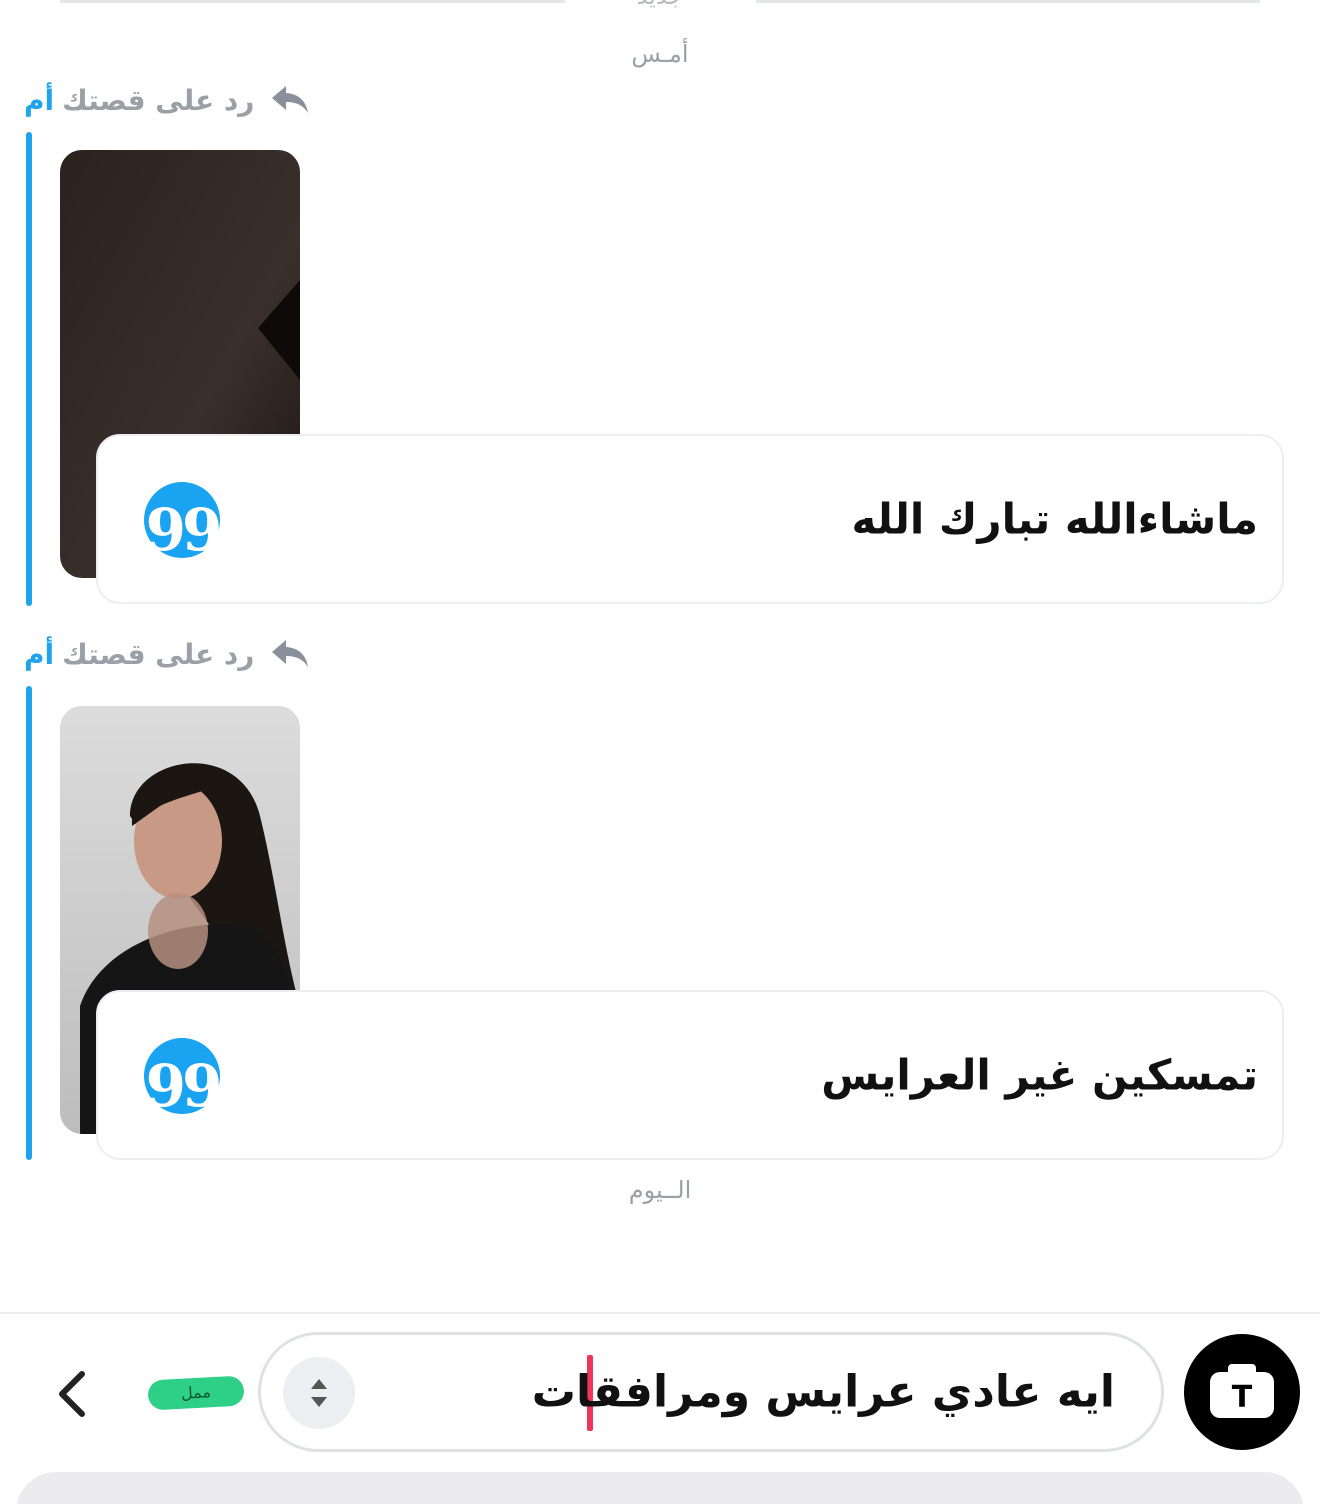  I want to click on message-text: ماشاءالله تبارك الله, so click(1055, 519).